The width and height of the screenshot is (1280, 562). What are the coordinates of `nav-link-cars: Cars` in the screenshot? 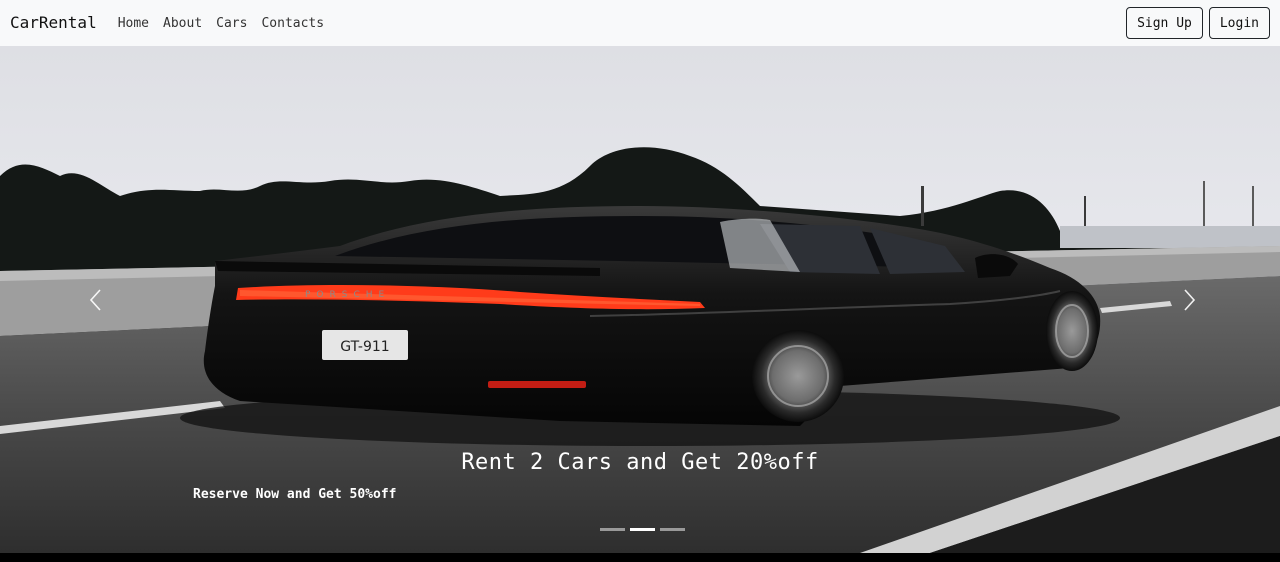 It's located at (231, 23).